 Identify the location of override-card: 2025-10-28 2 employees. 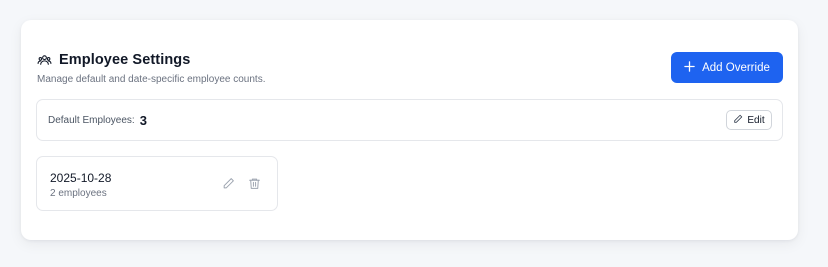
(157, 183).